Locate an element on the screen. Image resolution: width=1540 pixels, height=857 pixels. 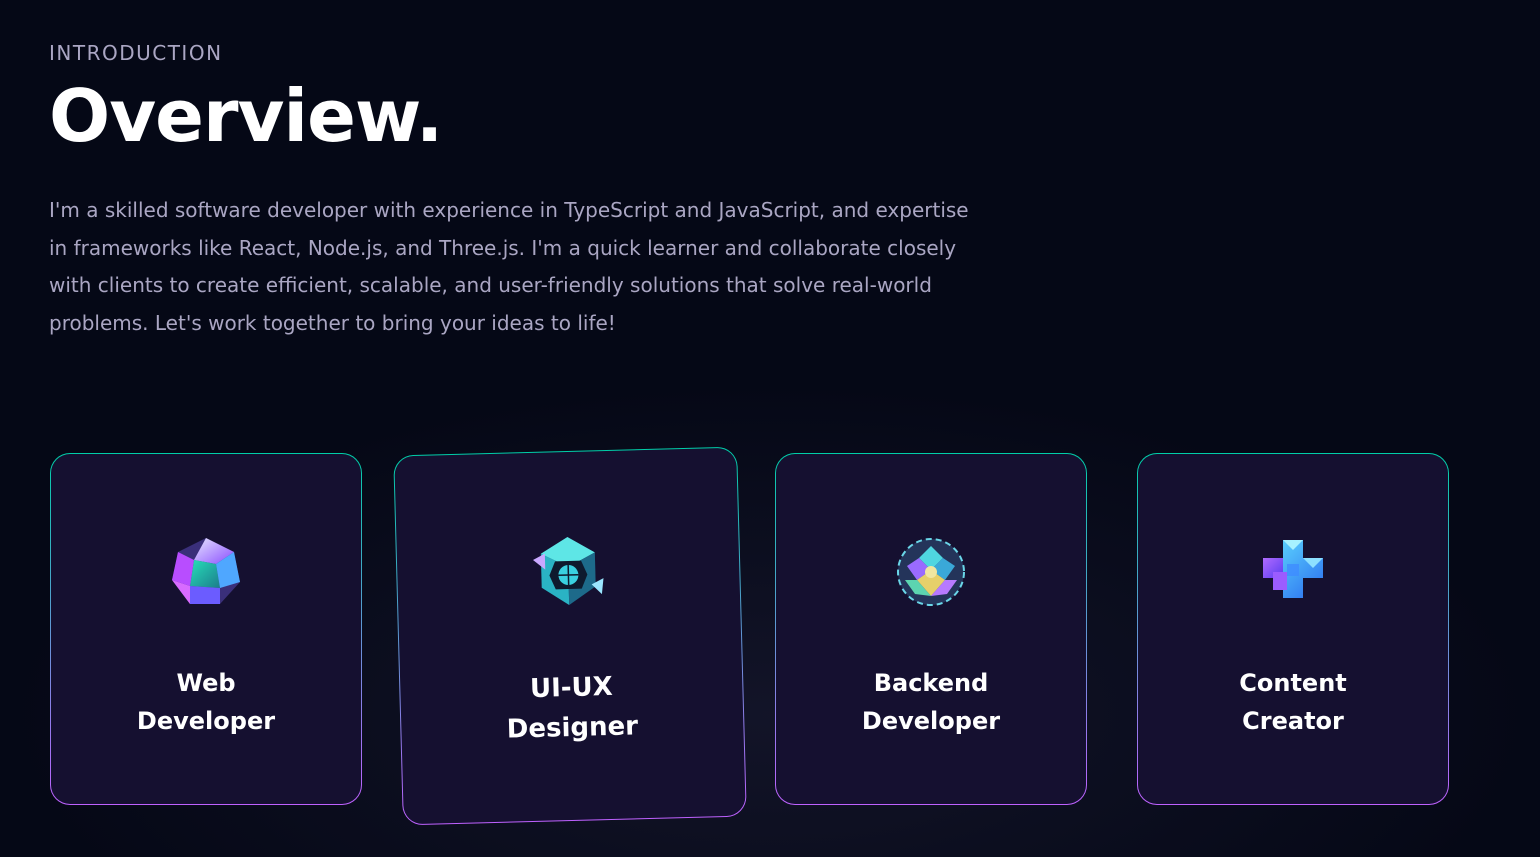
cross-blocks-icon is located at coordinates (1293, 572).